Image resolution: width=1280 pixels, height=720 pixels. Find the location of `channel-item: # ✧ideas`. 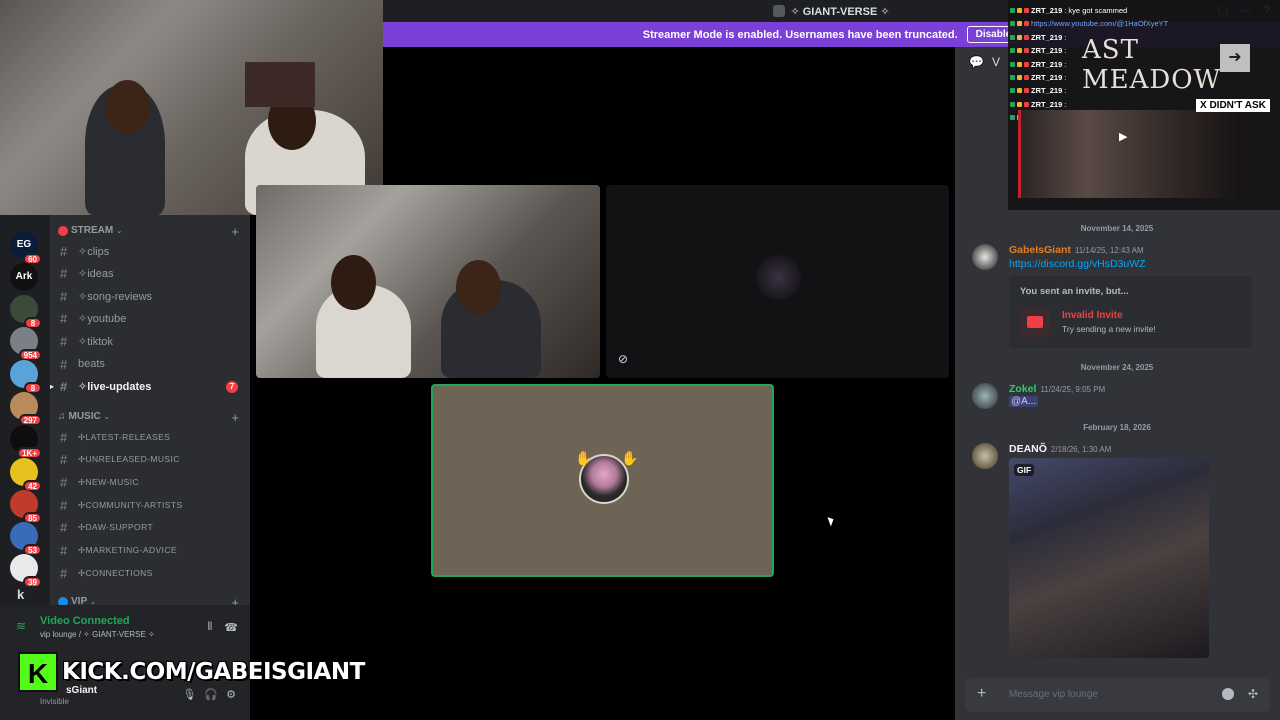

channel-item: # ✧ideas is located at coordinates (153, 274).